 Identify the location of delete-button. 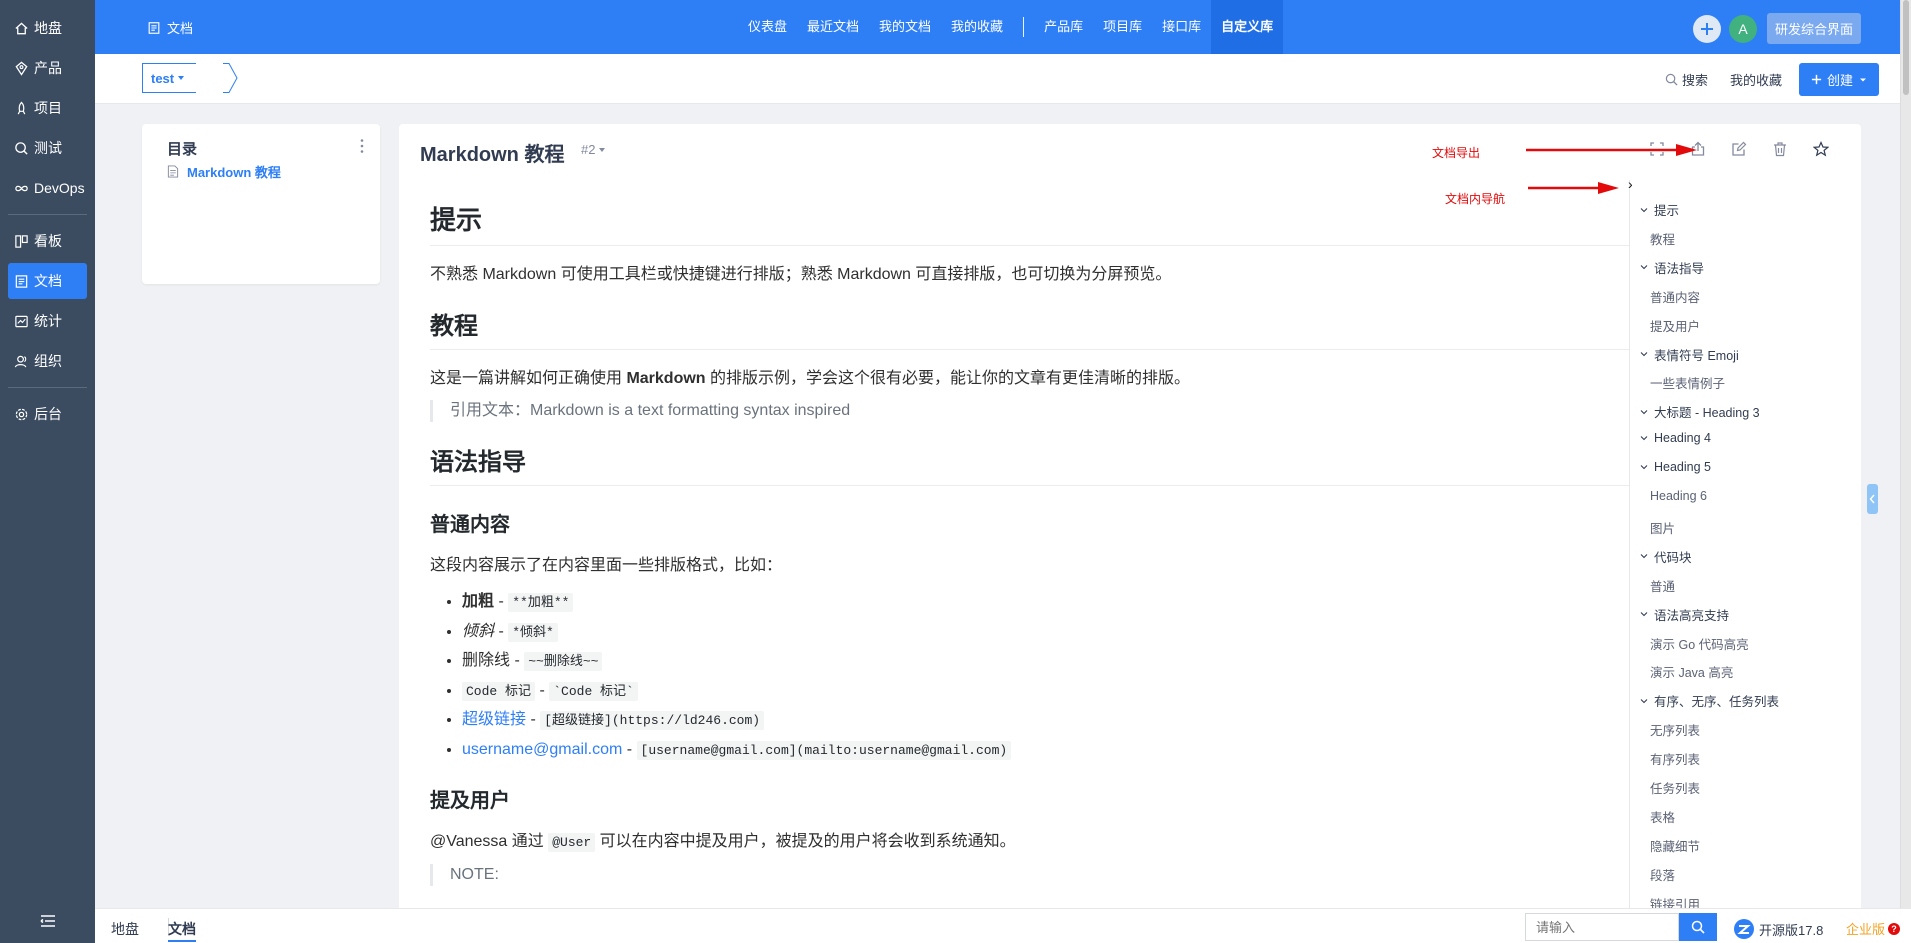
(1780, 149).